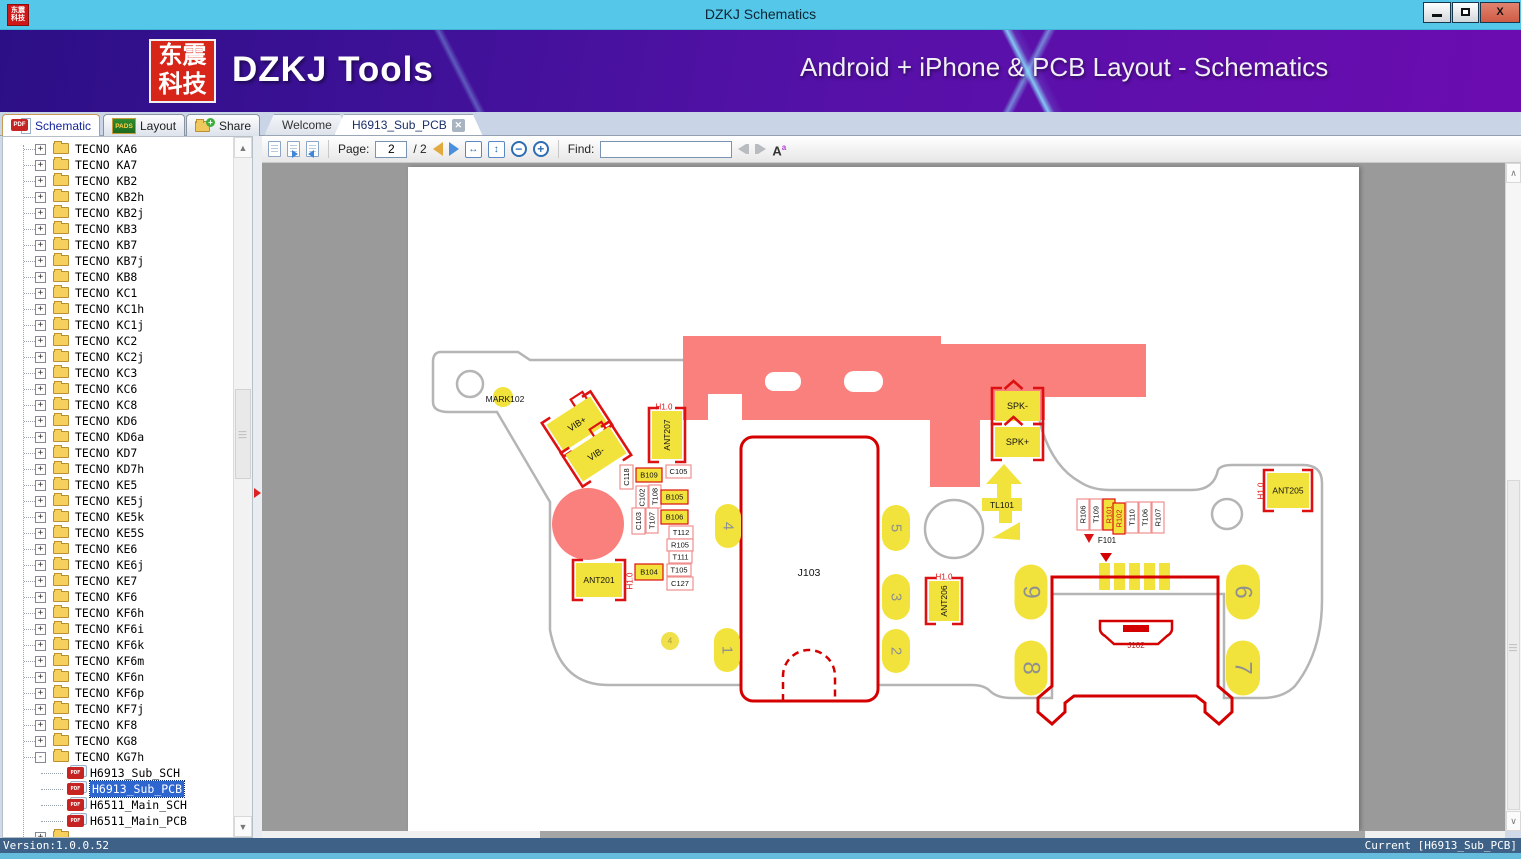  I want to click on tree-item-label: TECNO KD6a, so click(109, 437).